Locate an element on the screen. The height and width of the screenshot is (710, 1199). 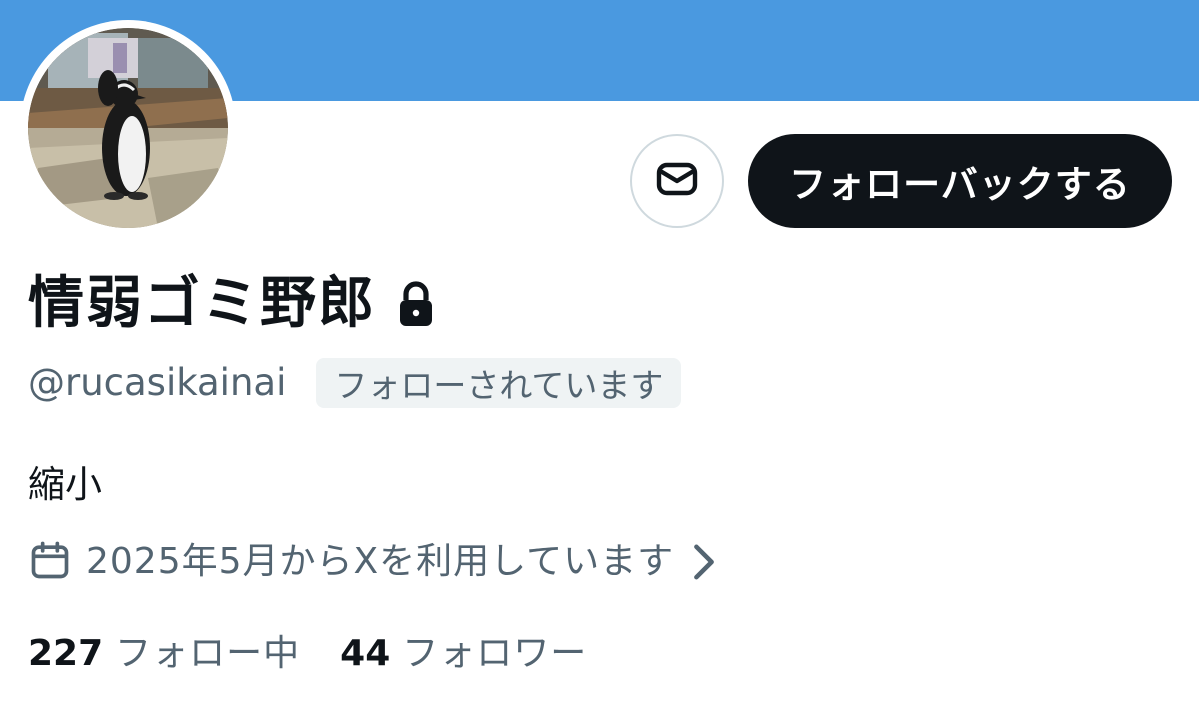
avatar-photo is located at coordinates (128, 128).